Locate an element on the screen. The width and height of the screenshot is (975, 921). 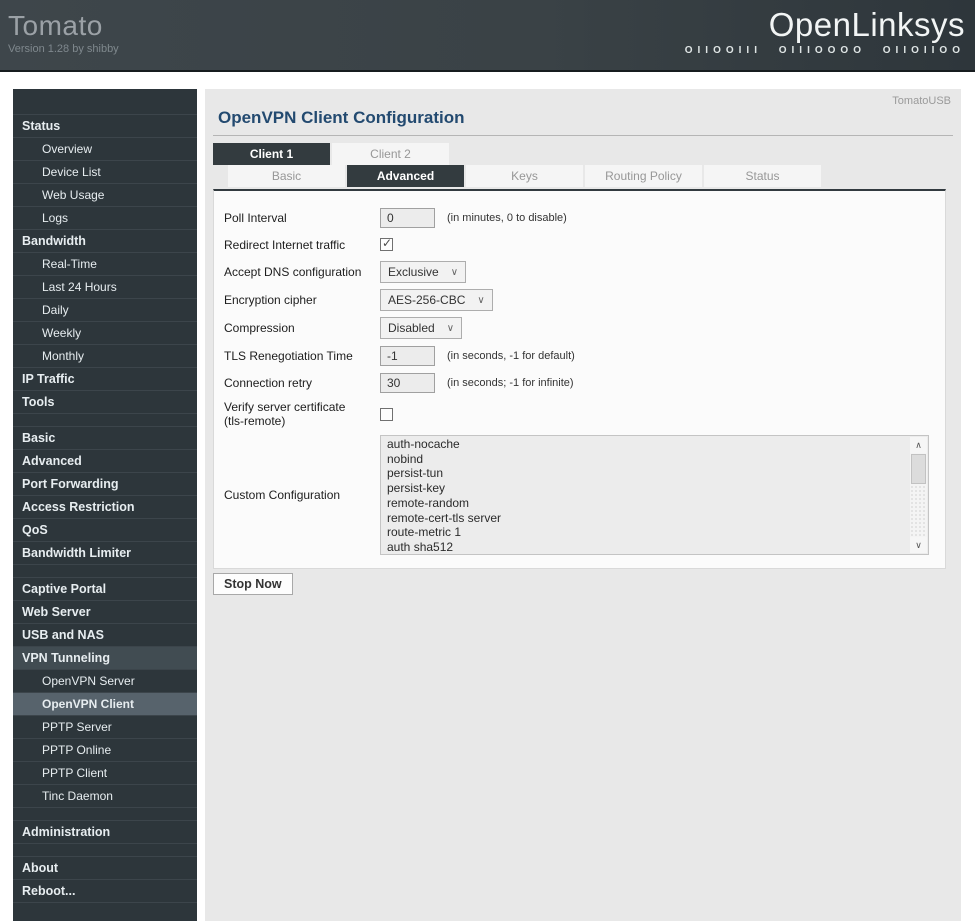
tab-advanced: Advanced is located at coordinates (405, 176).